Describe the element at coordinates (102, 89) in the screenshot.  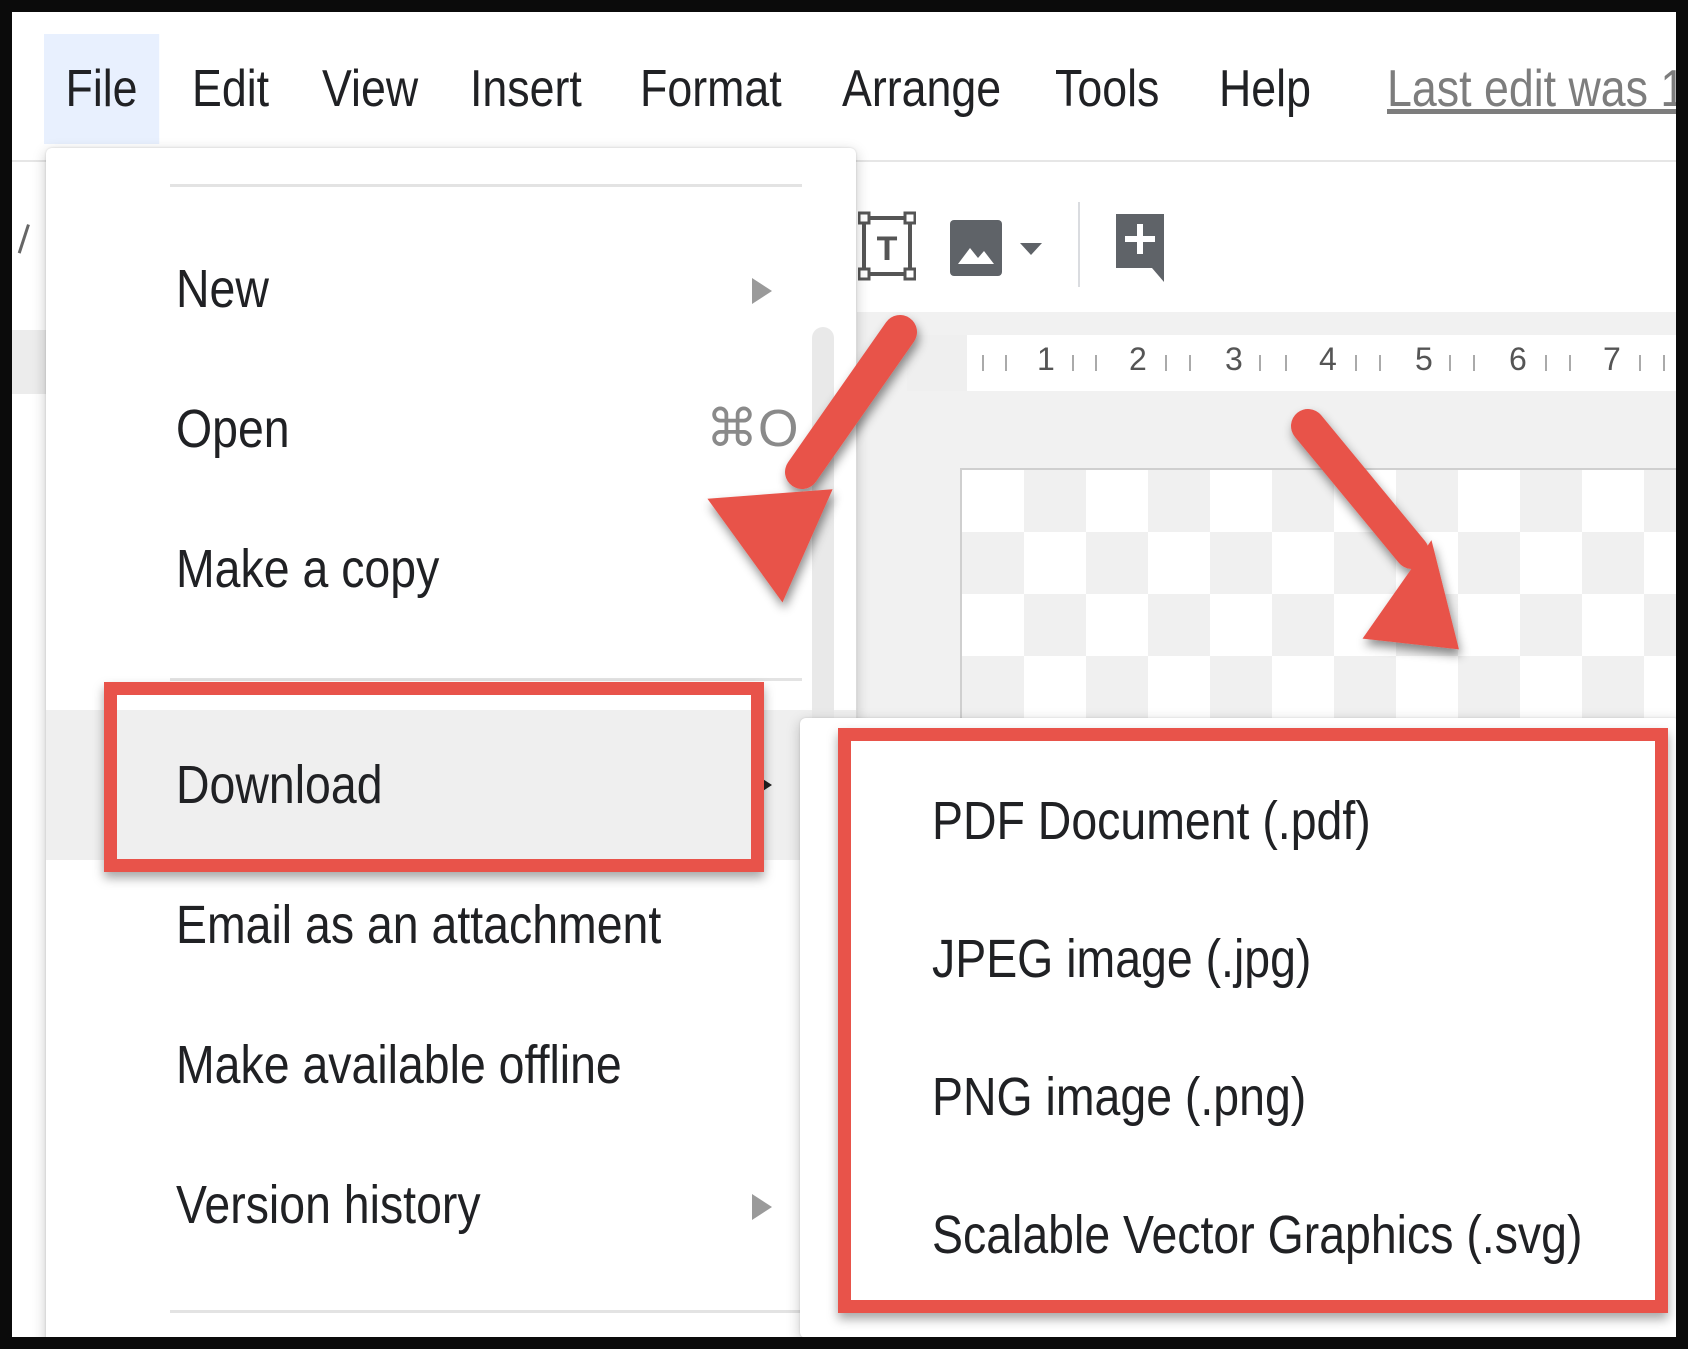
I see `menu-file: File` at that location.